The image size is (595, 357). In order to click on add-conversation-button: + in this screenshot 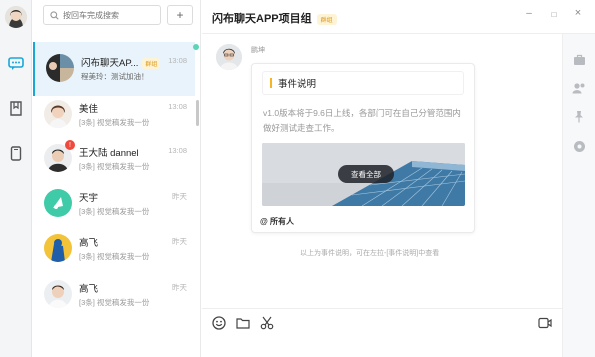, I will do `click(180, 15)`.